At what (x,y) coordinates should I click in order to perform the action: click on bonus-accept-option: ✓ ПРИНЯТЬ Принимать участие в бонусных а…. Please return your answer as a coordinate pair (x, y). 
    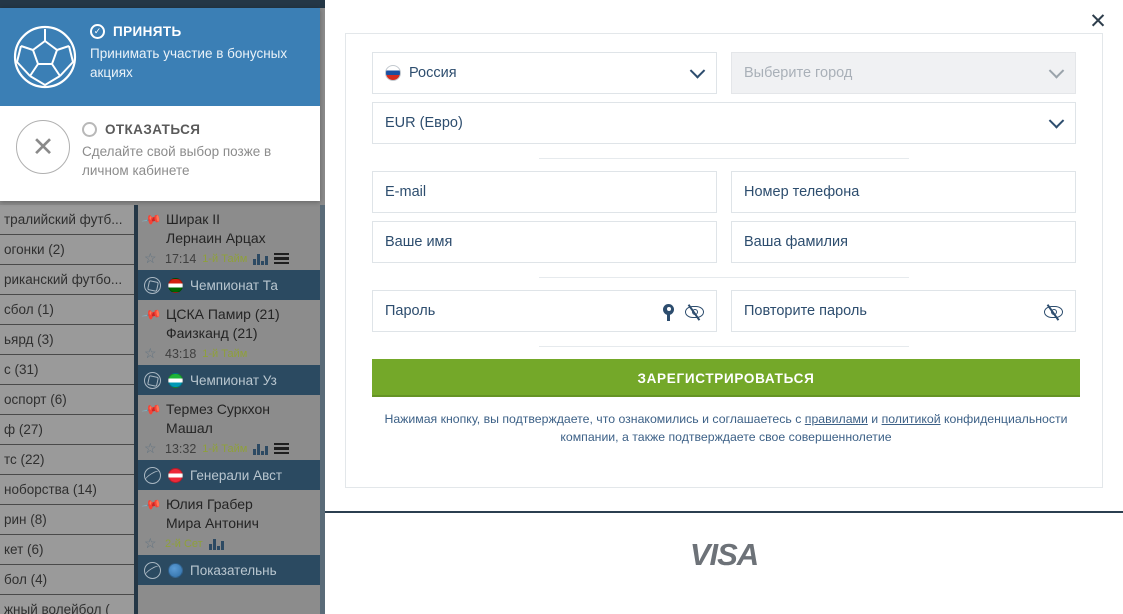
    Looking at the image, I should click on (160, 57).